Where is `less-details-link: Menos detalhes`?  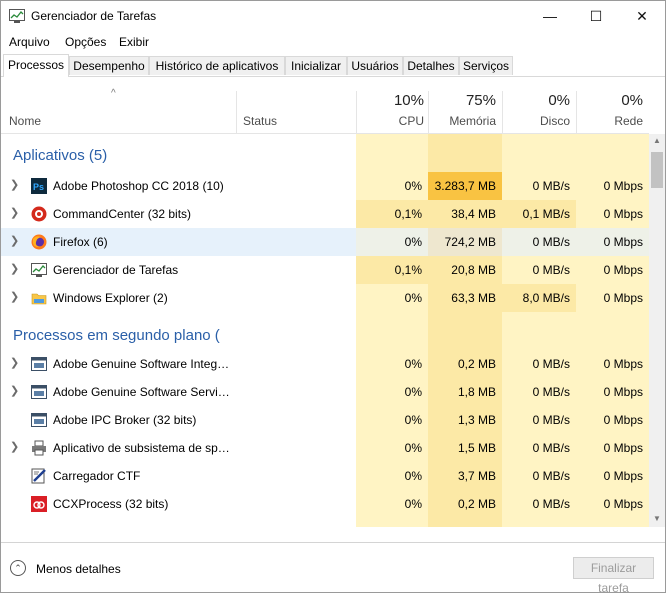 less-details-link: Menos detalhes is located at coordinates (78, 569).